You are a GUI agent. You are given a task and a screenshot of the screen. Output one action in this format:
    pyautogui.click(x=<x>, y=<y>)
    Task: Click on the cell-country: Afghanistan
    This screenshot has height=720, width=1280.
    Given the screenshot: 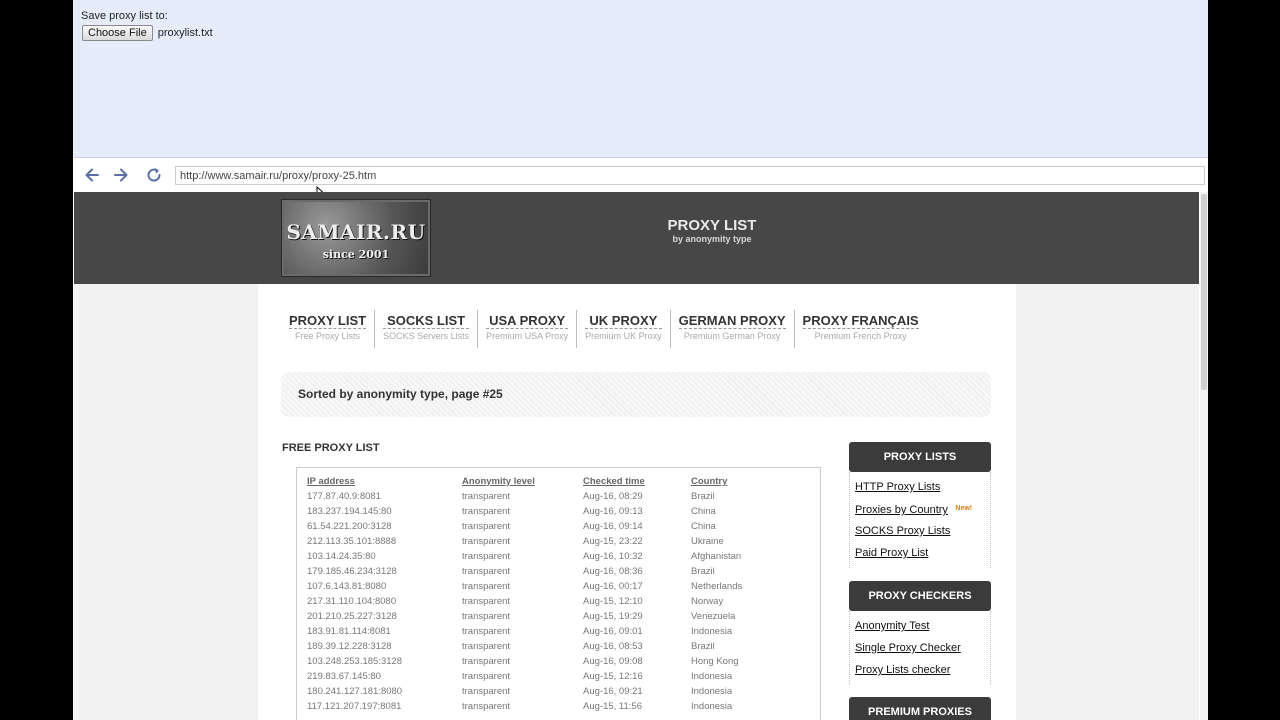 What is the action you would take?
    pyautogui.click(x=716, y=556)
    